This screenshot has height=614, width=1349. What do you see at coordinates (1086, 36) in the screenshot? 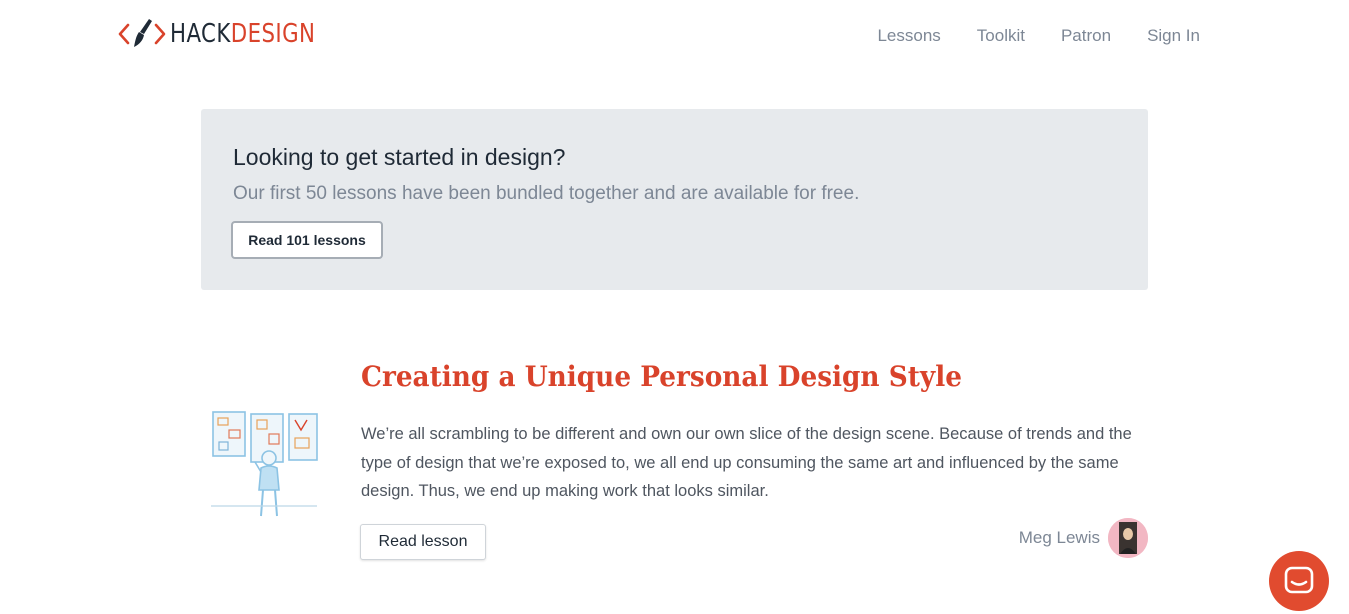
I see `nav-patron: Patron` at bounding box center [1086, 36].